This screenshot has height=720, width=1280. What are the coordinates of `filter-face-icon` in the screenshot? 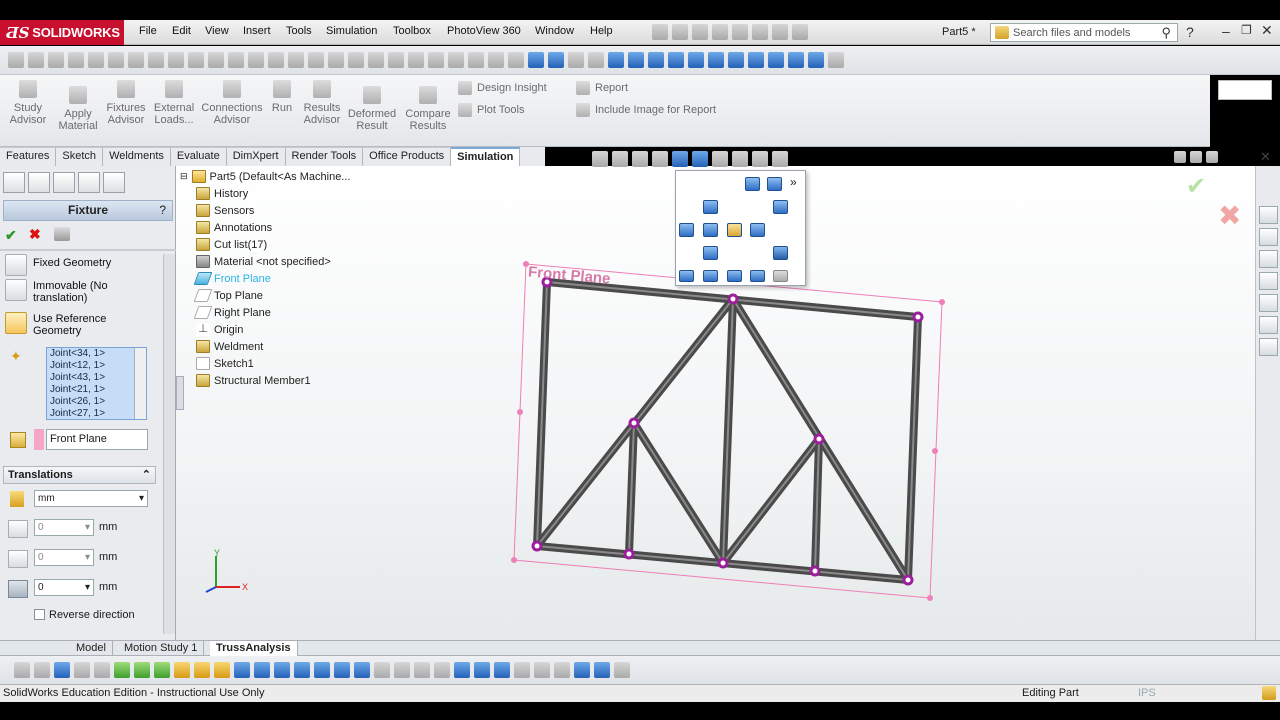 It's located at (162, 670).